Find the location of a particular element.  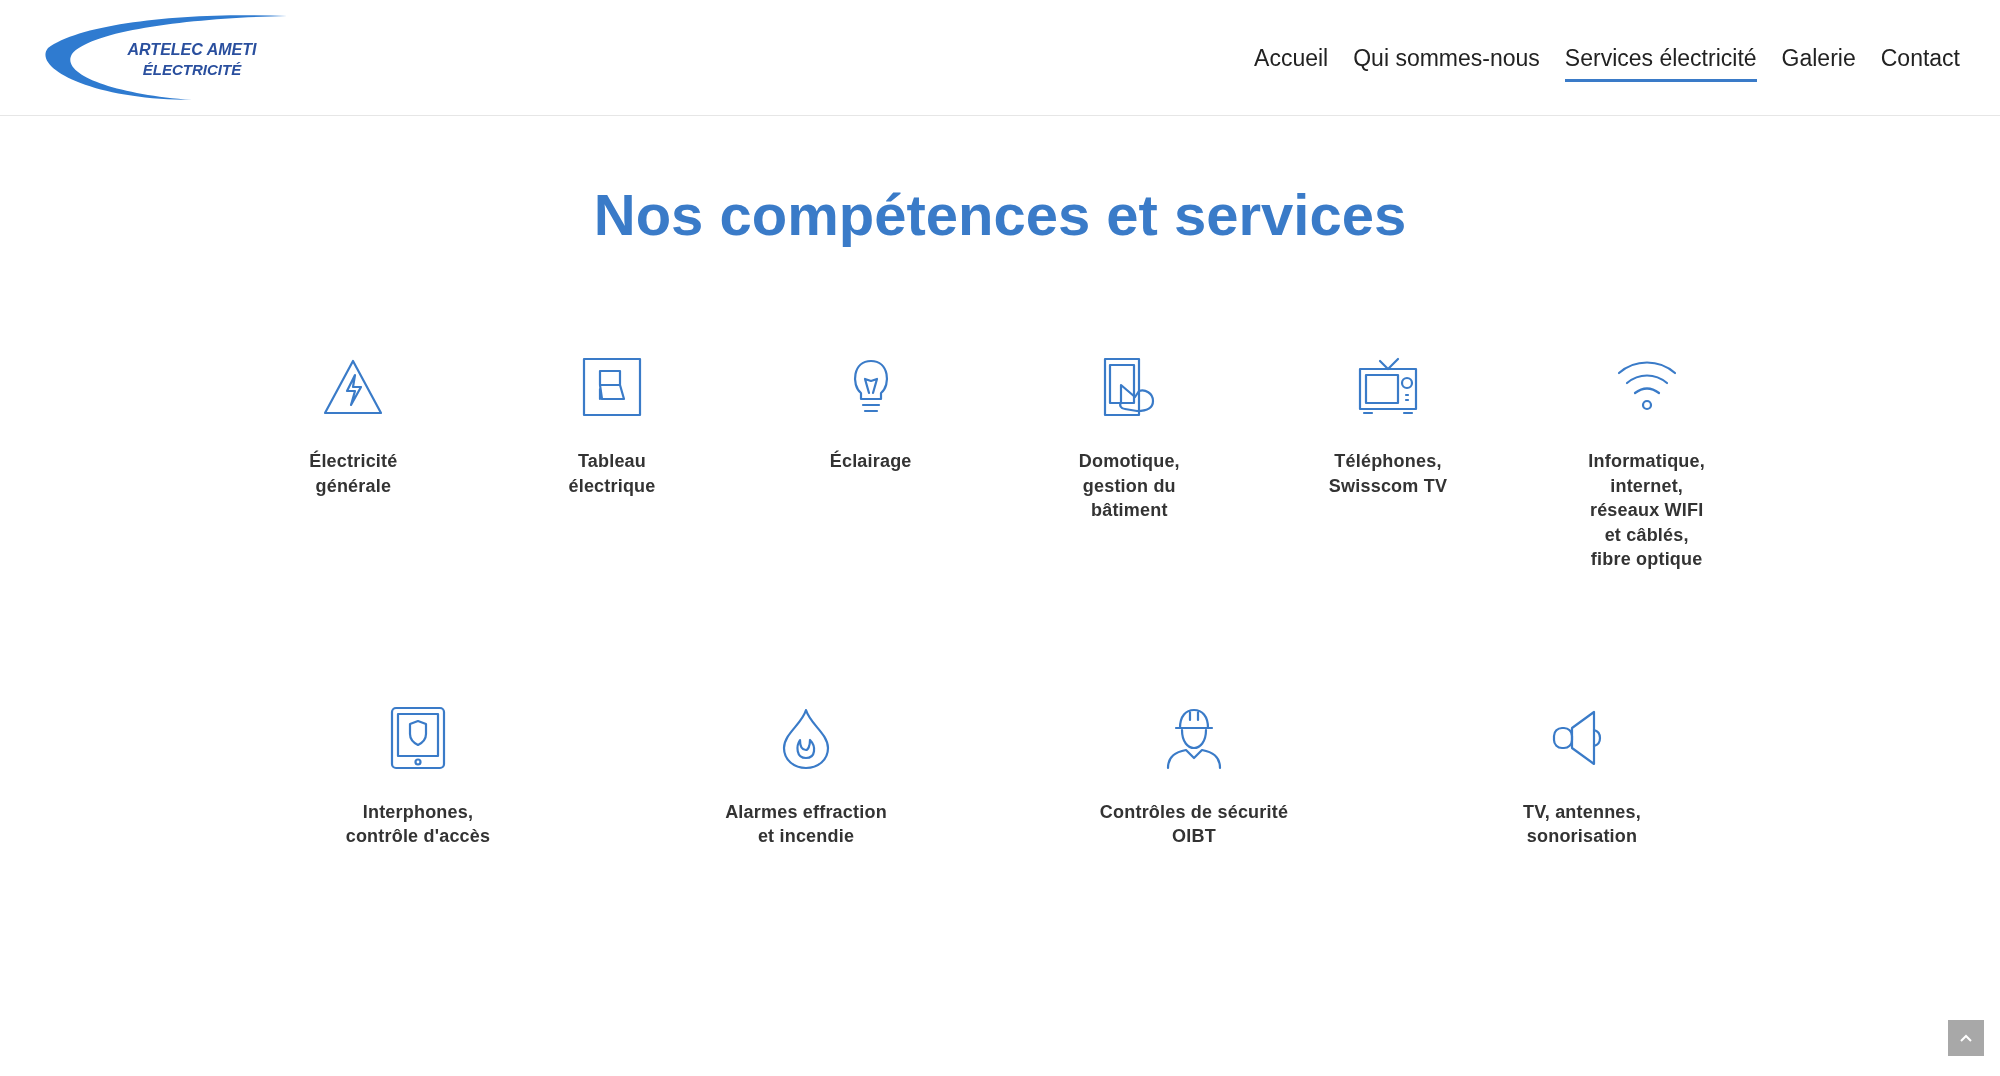

service-label: Contrôles de sécurité OIBT is located at coordinates (1194, 824).